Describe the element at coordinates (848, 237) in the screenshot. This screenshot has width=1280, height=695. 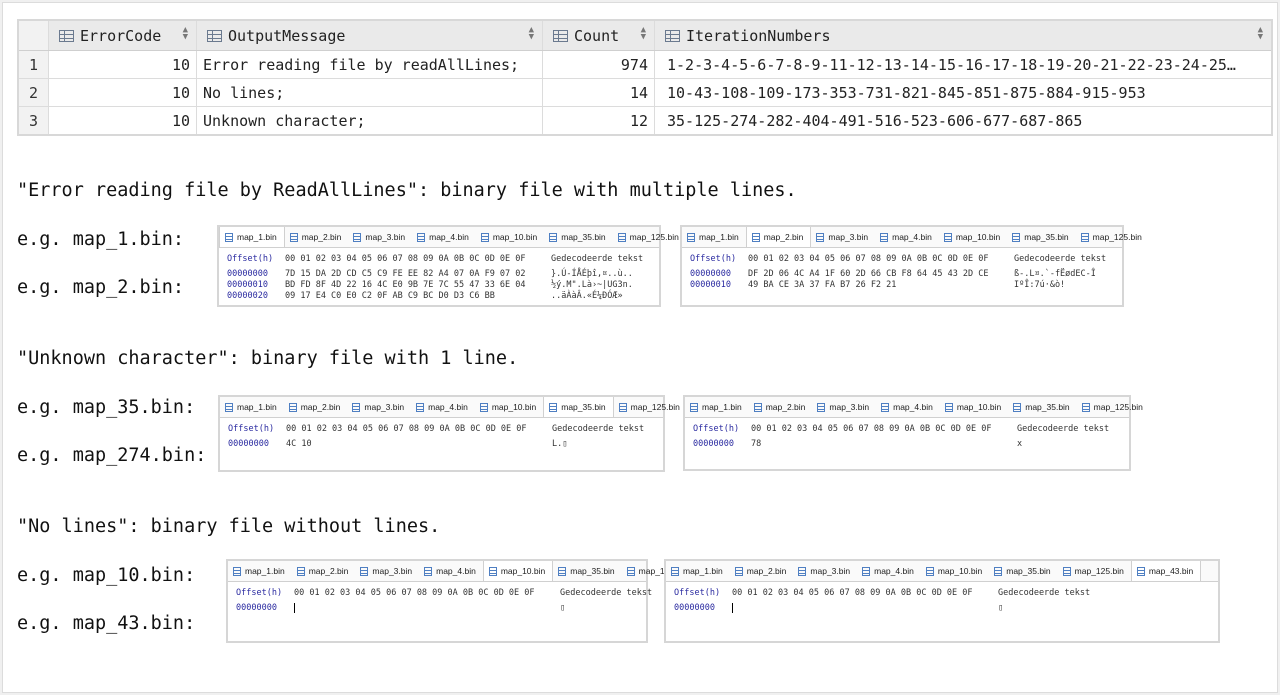
I see `file-tab-label: map_3.bin` at that location.